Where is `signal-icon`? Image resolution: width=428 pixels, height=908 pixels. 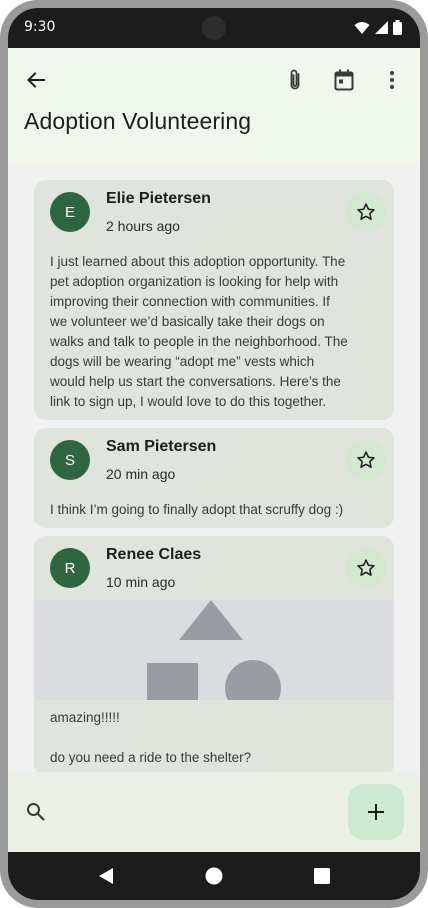
signal-icon is located at coordinates (381, 27).